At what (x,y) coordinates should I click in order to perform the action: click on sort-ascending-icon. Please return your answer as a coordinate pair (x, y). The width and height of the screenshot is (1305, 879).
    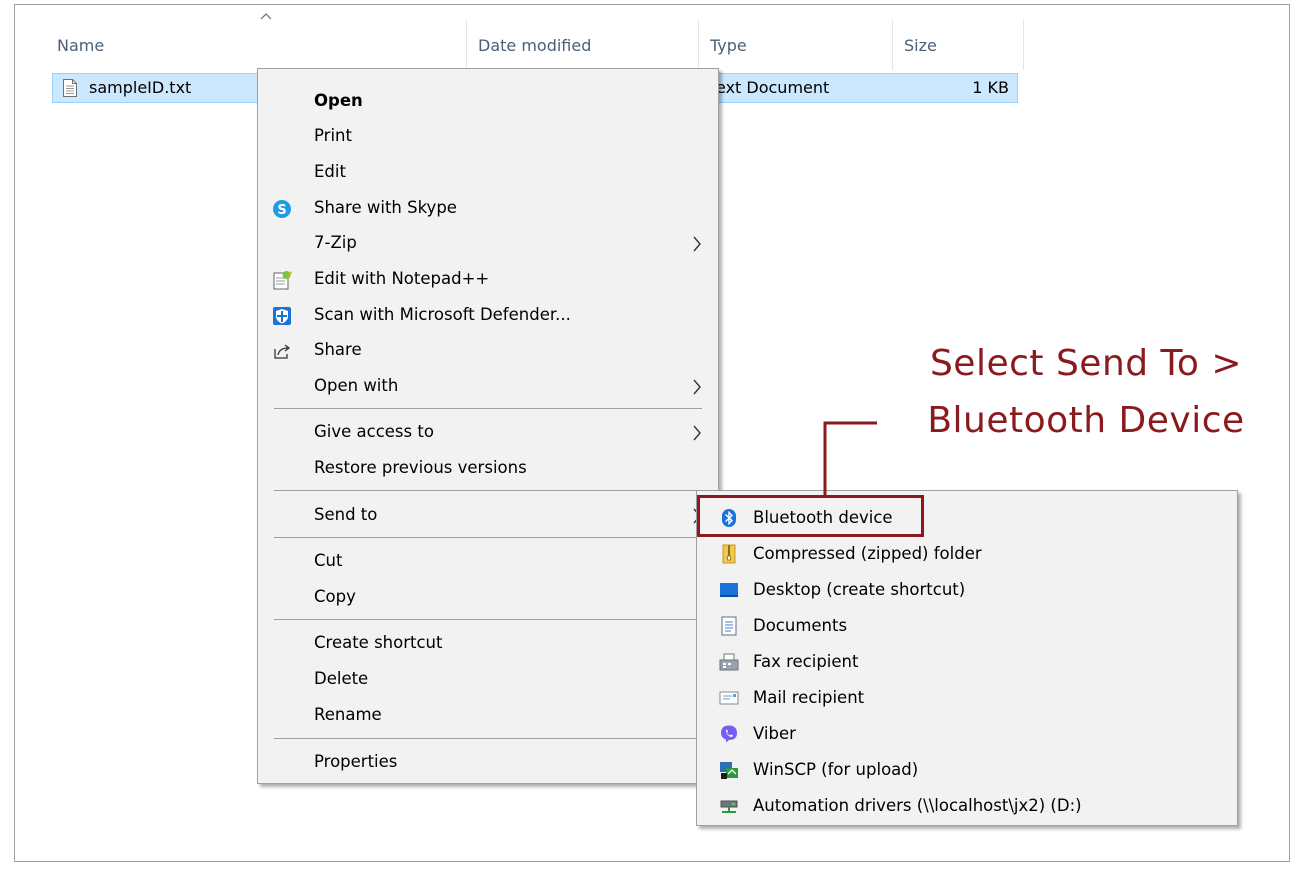
    Looking at the image, I should click on (266, 16).